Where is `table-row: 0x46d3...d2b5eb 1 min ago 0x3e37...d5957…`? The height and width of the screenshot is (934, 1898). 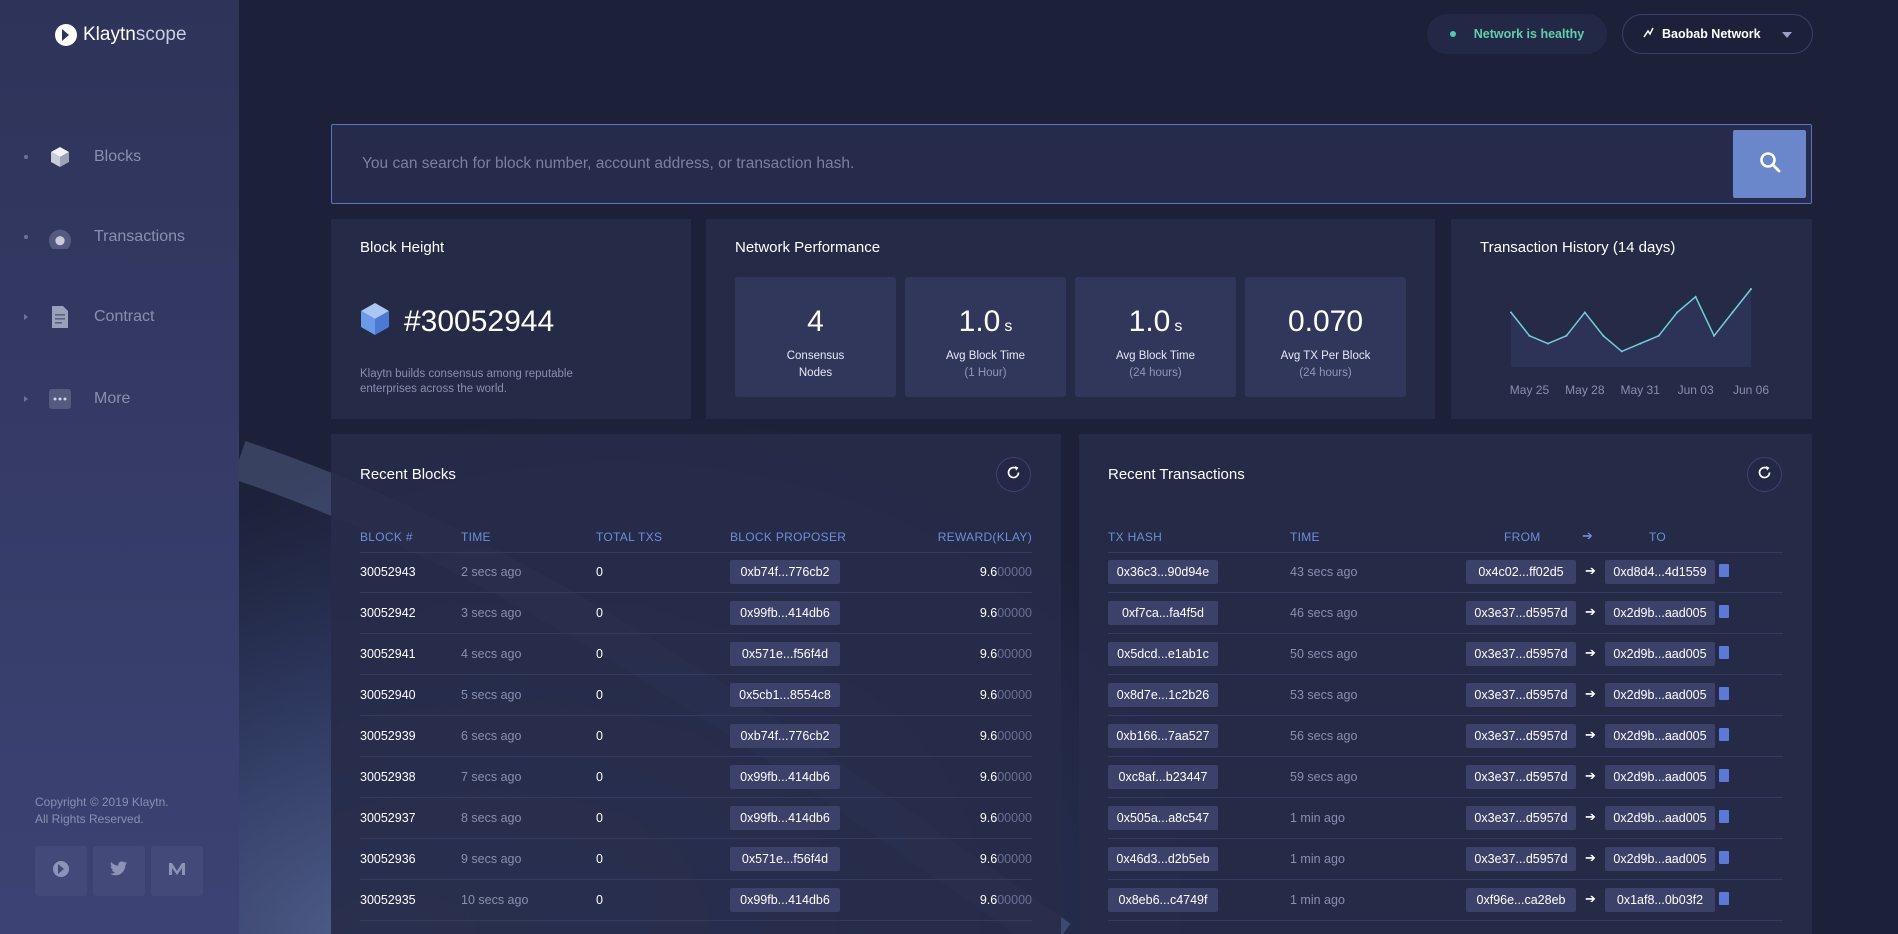
table-row: 0x46d3...d2b5eb 1 min ago 0x3e37...d5957… is located at coordinates (1445, 859).